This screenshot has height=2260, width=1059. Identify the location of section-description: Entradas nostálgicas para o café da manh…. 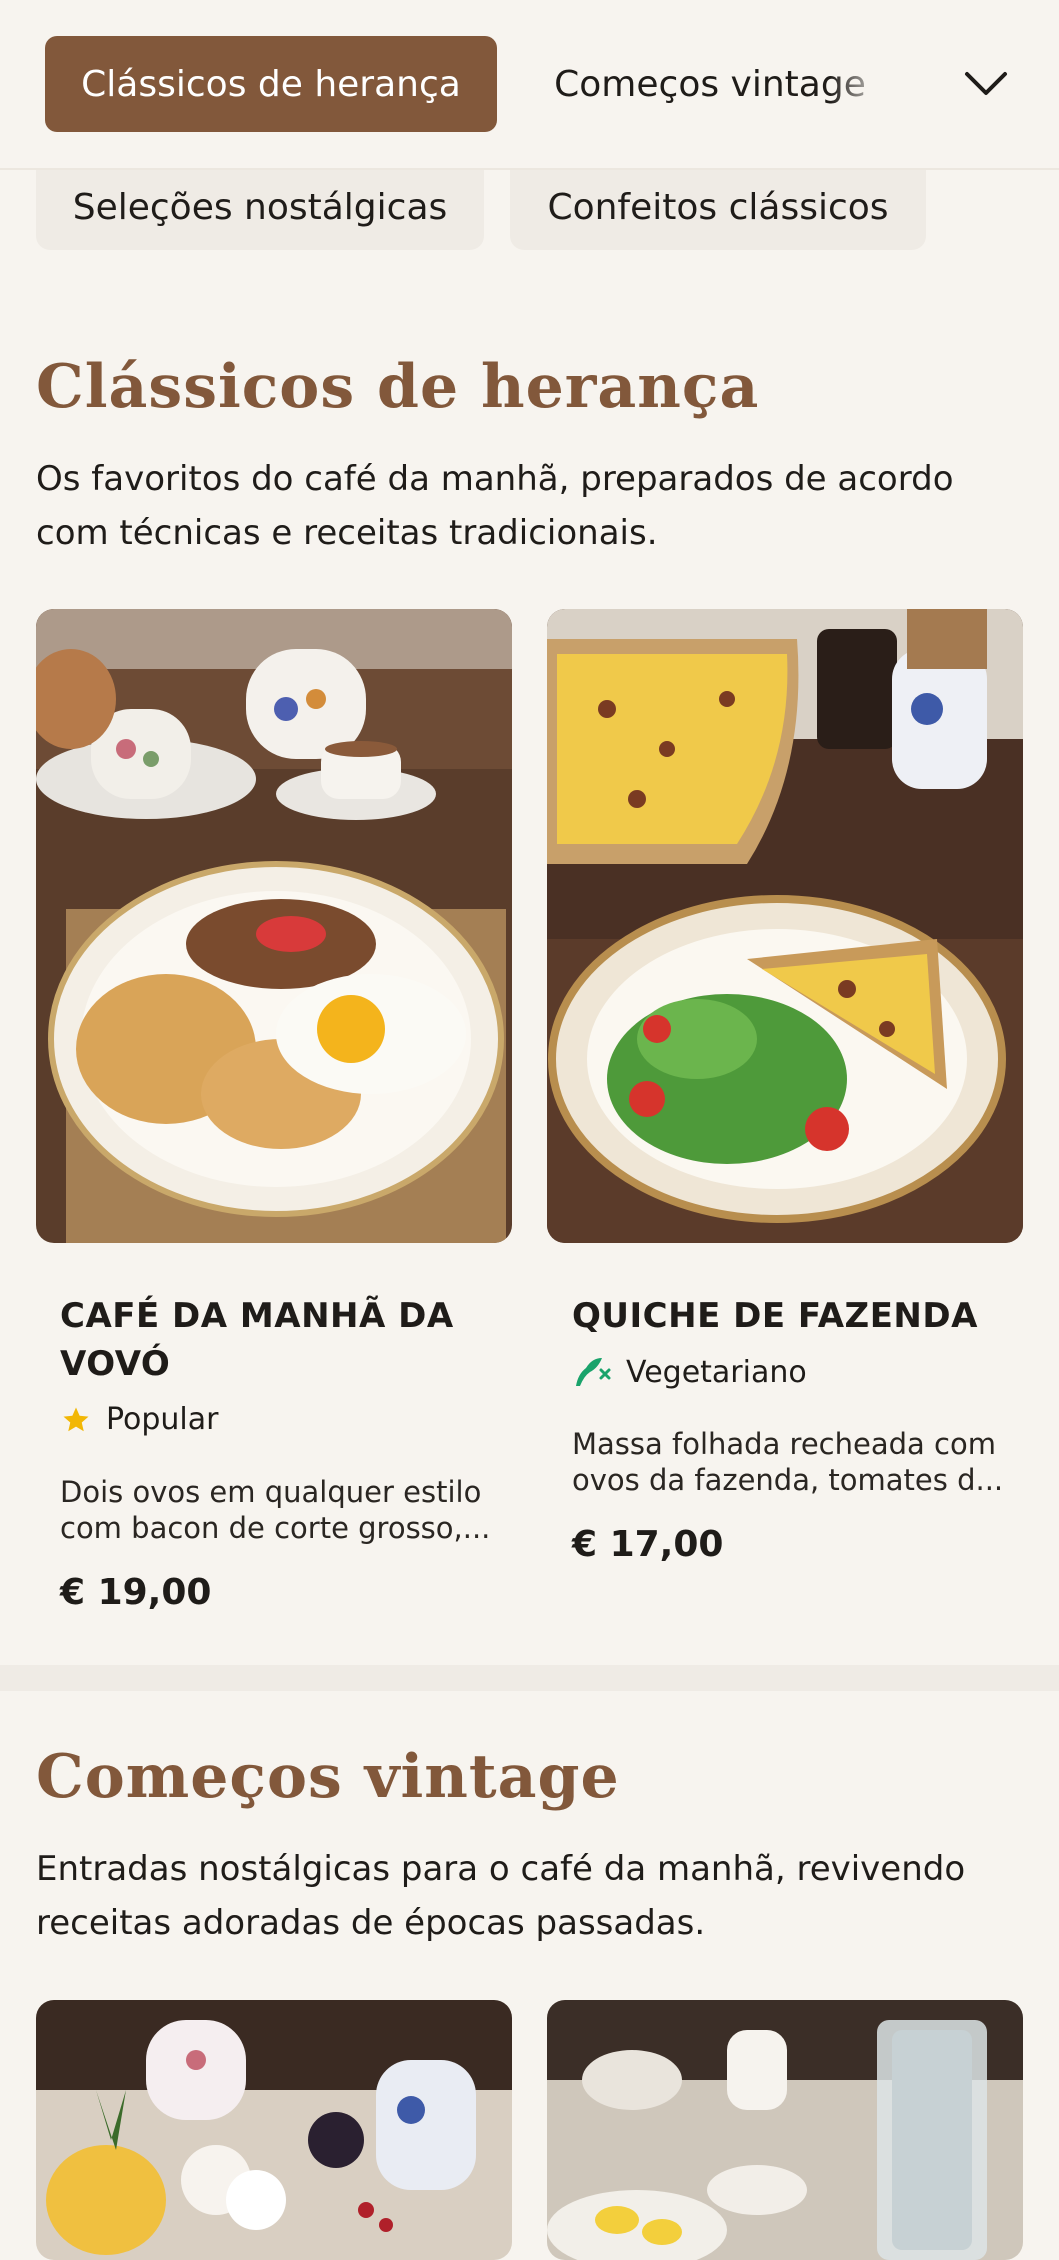
(501, 1896).